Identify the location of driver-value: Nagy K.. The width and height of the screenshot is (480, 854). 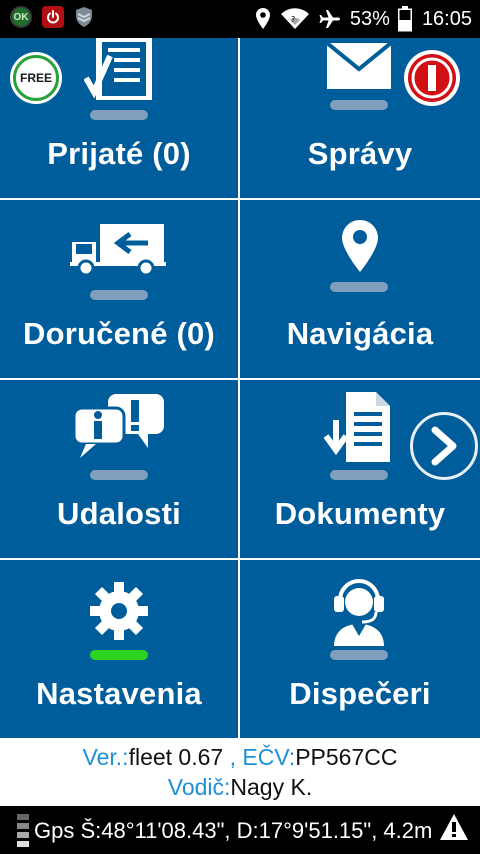
(271, 787).